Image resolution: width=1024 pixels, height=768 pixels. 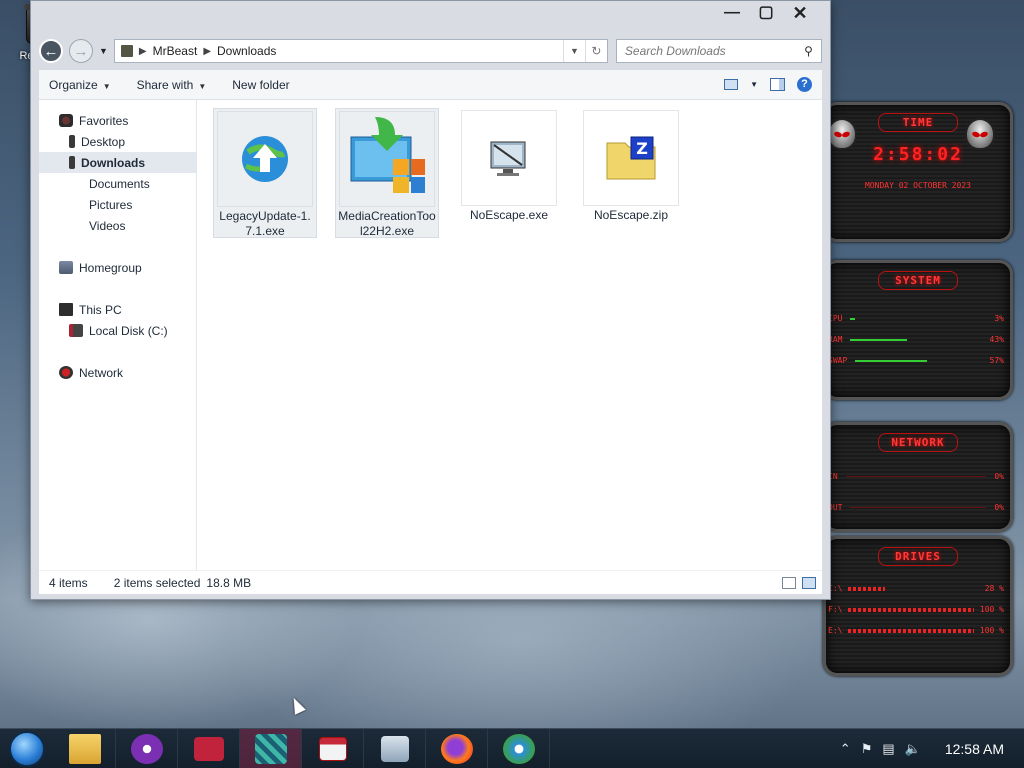 What do you see at coordinates (809, 582) in the screenshot?
I see `large-icons-view-icon` at bounding box center [809, 582].